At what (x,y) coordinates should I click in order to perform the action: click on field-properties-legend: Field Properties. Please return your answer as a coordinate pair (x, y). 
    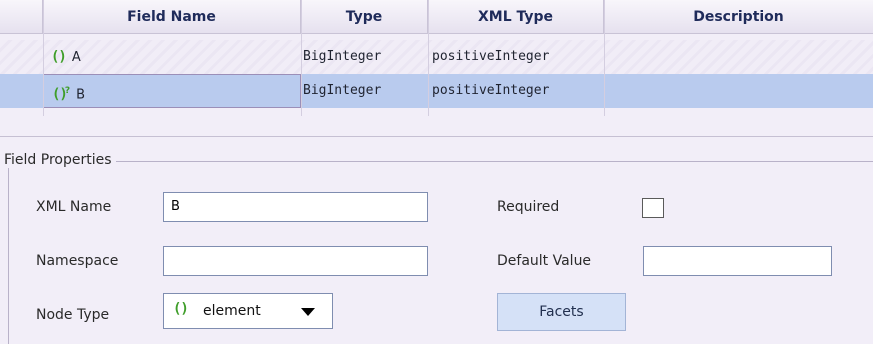
    Looking at the image, I should click on (60, 160).